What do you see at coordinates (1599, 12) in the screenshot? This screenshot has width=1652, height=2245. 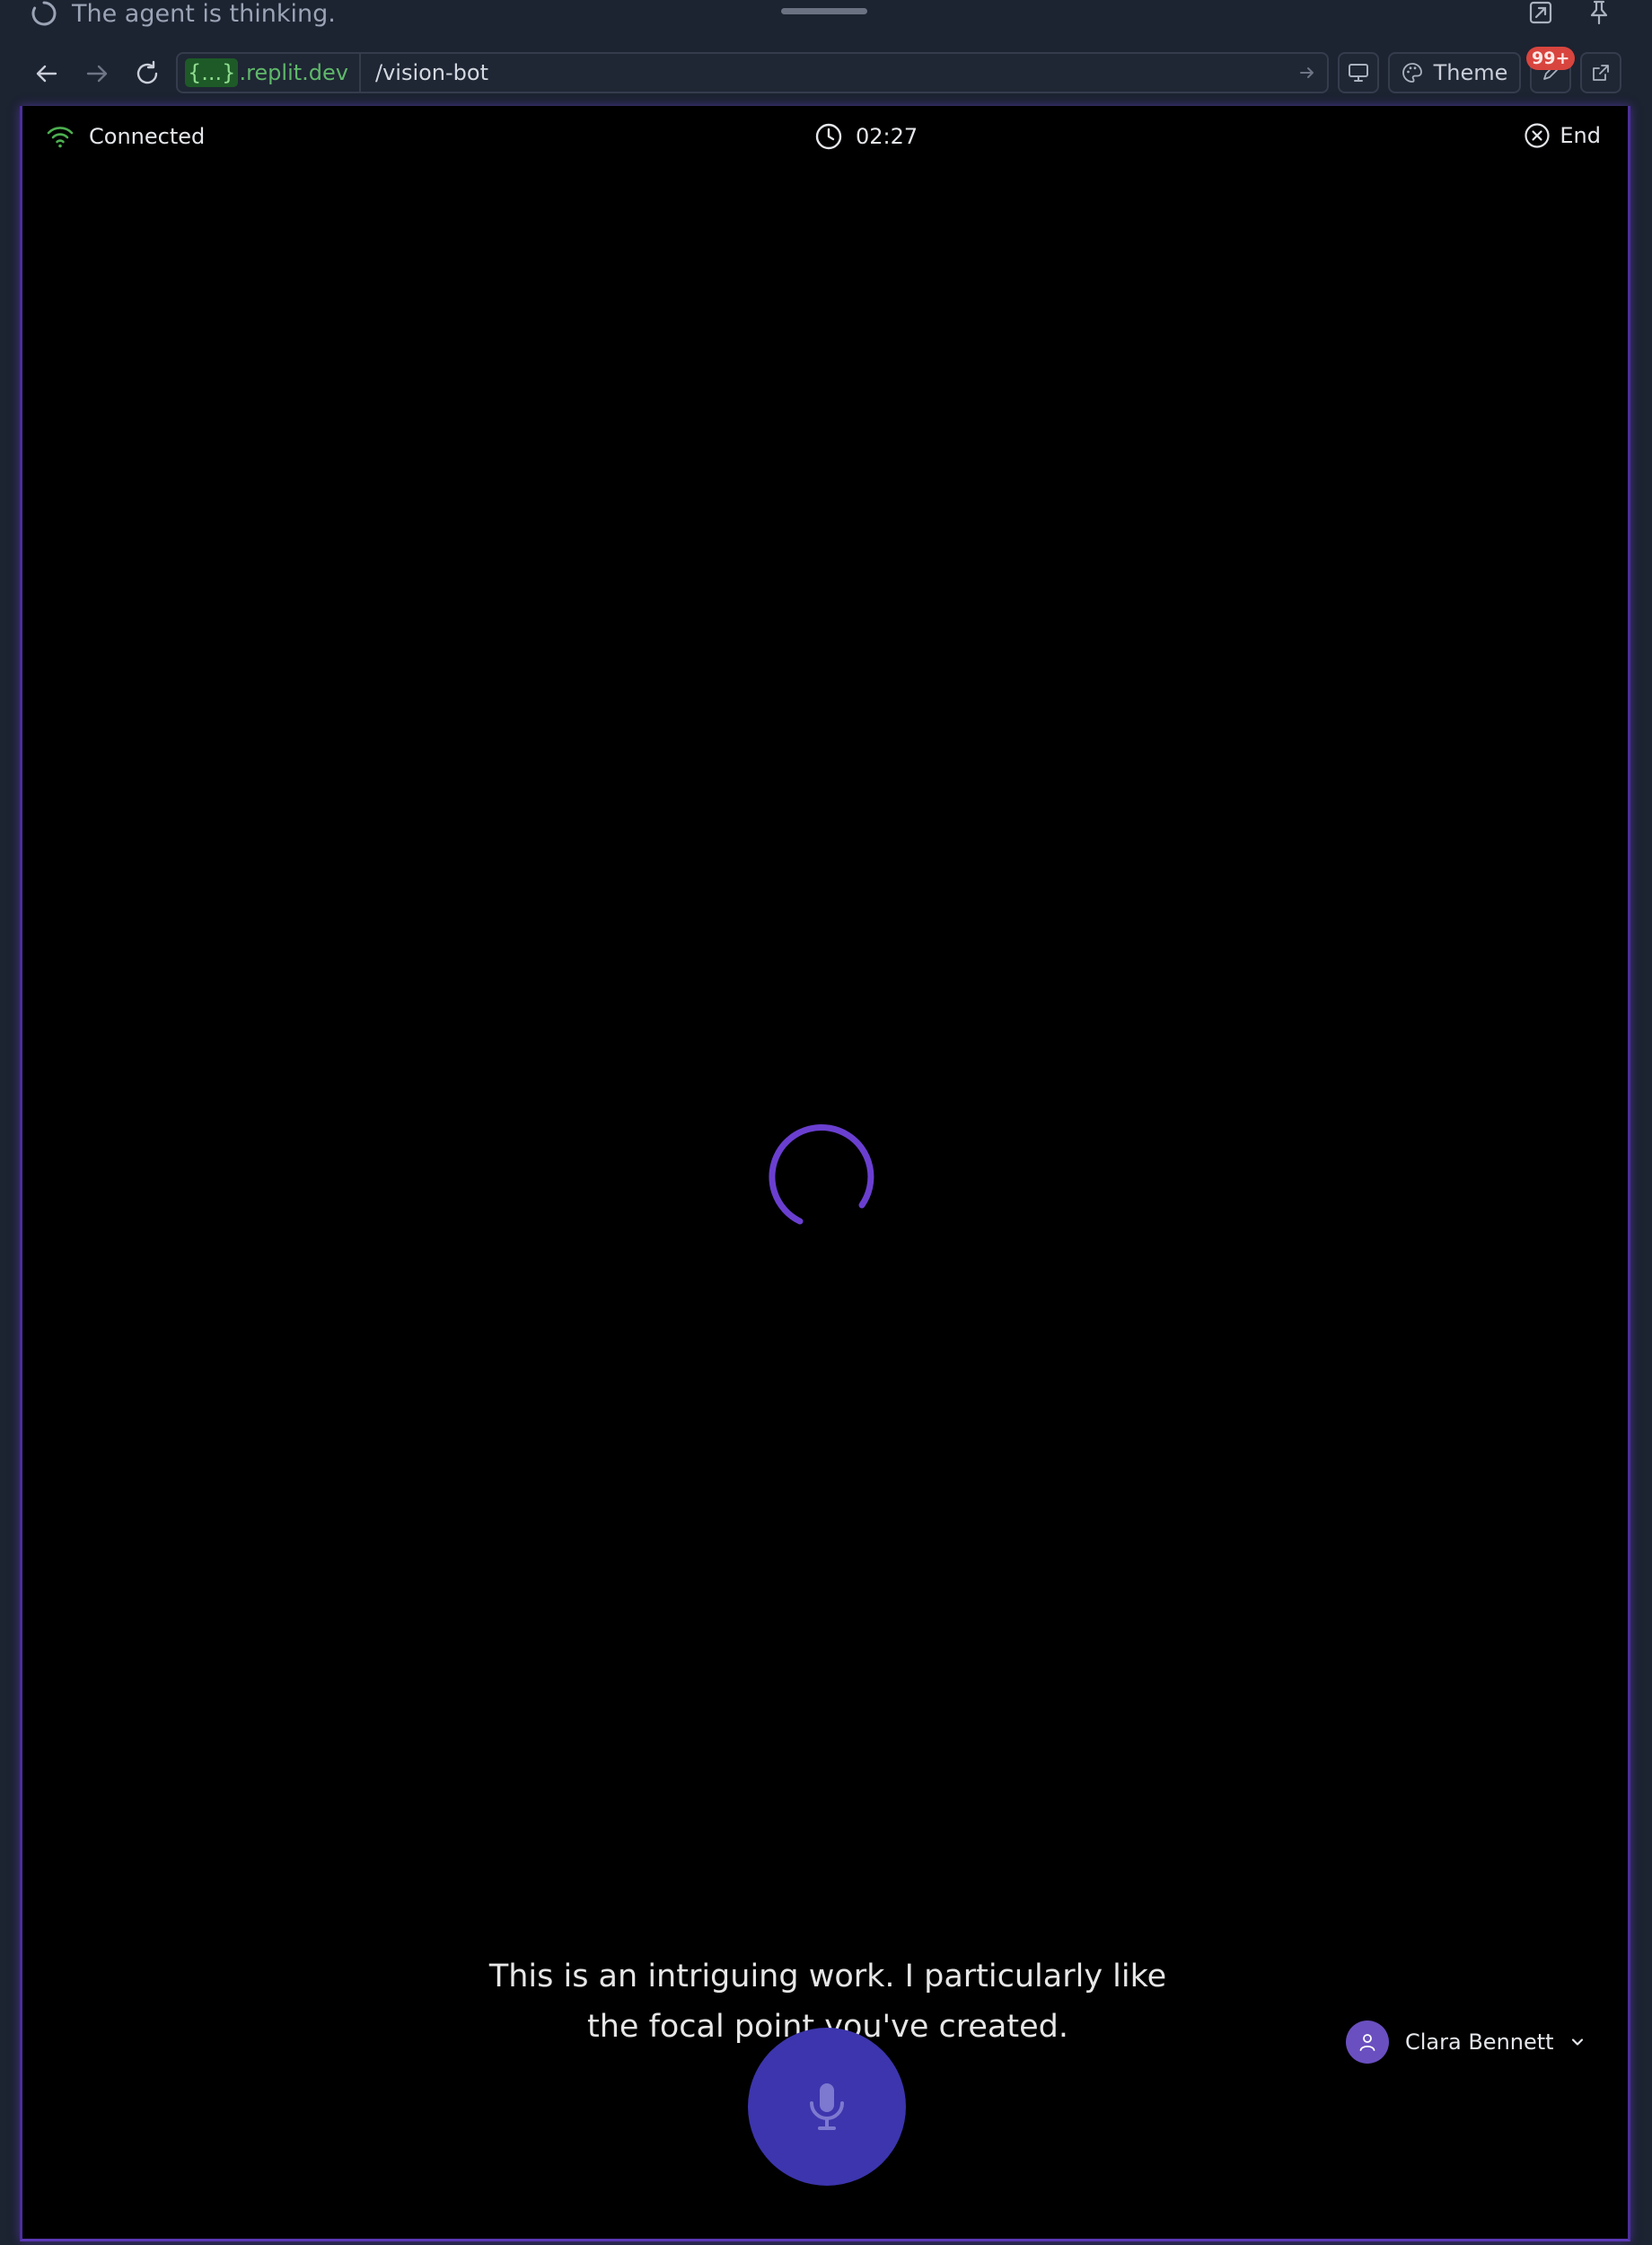 I see `pin-icon` at bounding box center [1599, 12].